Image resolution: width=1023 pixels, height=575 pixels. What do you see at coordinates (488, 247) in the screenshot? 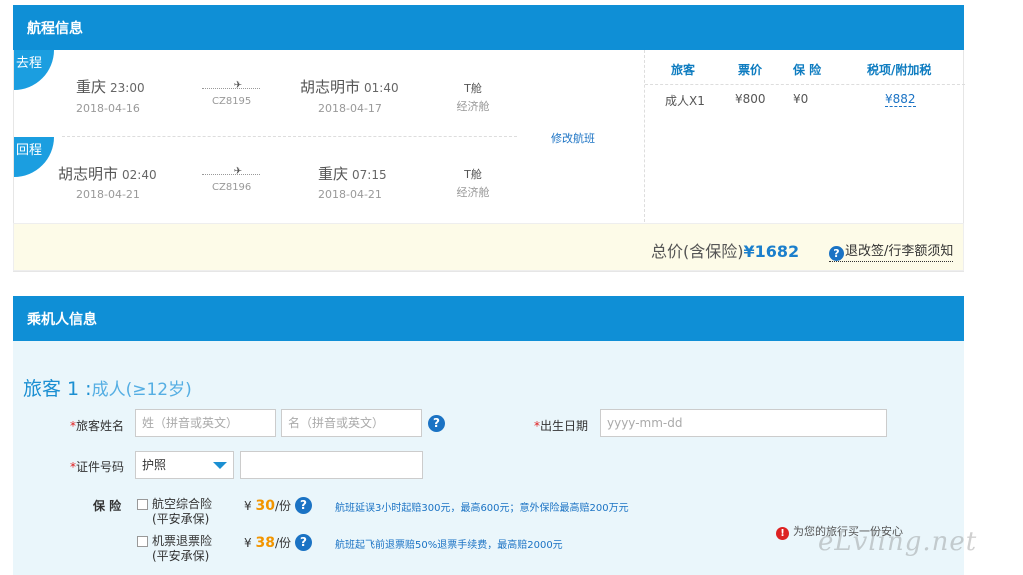
I see `total-price-bar: 总价(含保险)¥1682 ? 退改签/行李额须知` at bounding box center [488, 247].